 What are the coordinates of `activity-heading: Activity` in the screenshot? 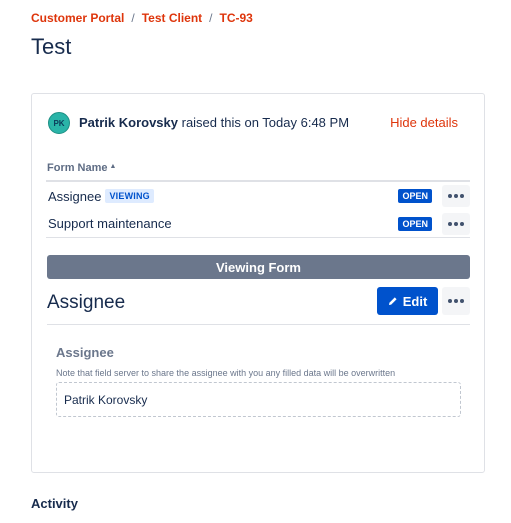 It's located at (54, 503).